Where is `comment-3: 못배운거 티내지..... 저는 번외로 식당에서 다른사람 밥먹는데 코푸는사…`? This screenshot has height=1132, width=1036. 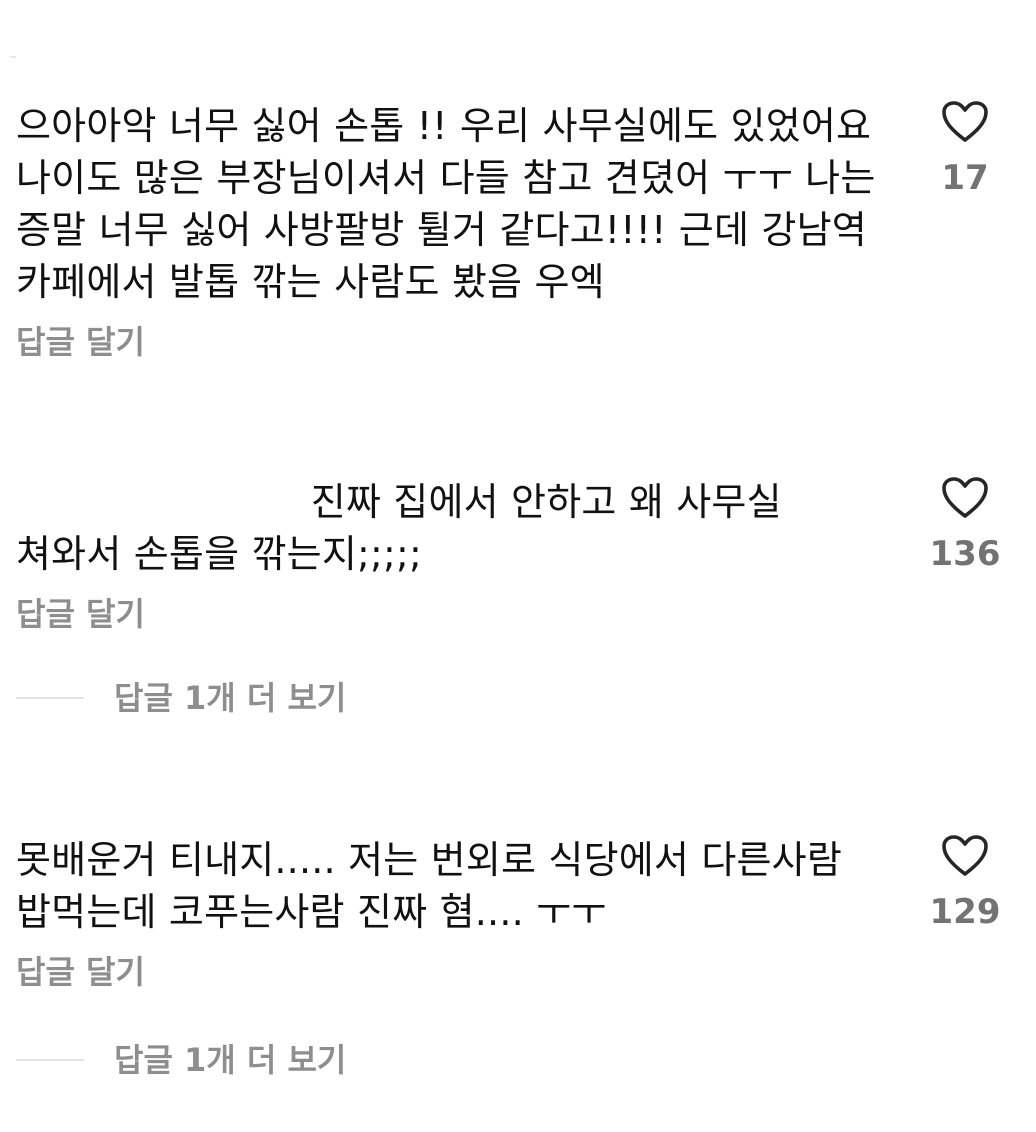 comment-3: 못배운거 티내지..... 저는 번외로 식당에서 다른사람 밥먹는데 코푸는사… is located at coordinates (518, 913).